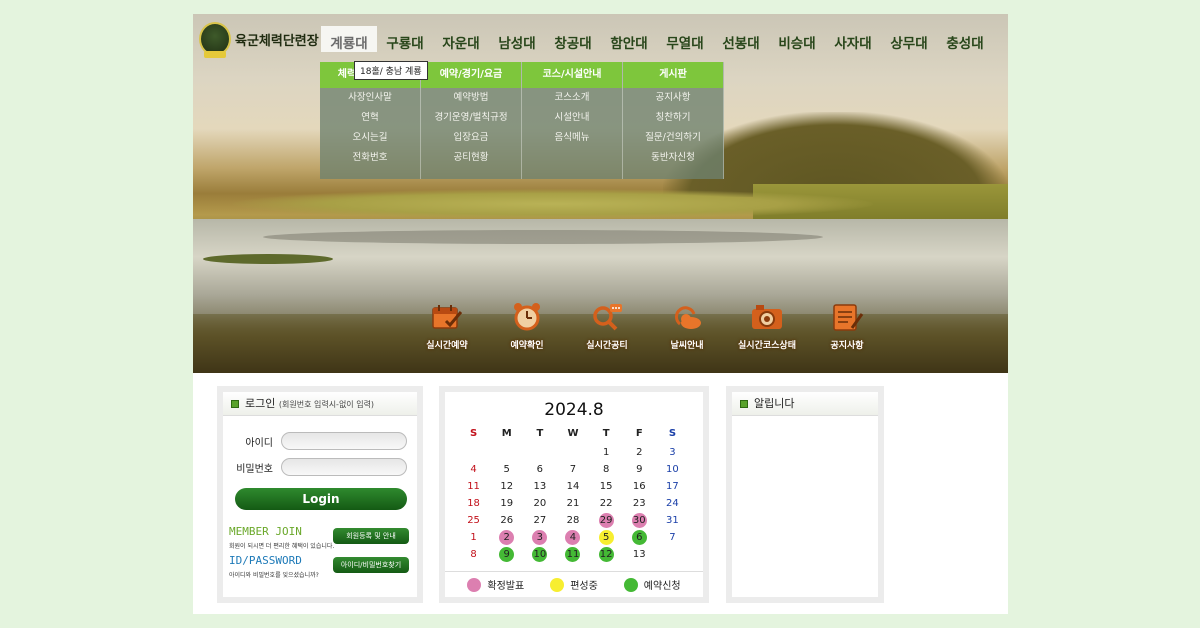 The image size is (1200, 628). Describe the element at coordinates (572, 138) in the screenshot. I see `dropdown-item: 음식메뉴` at that location.